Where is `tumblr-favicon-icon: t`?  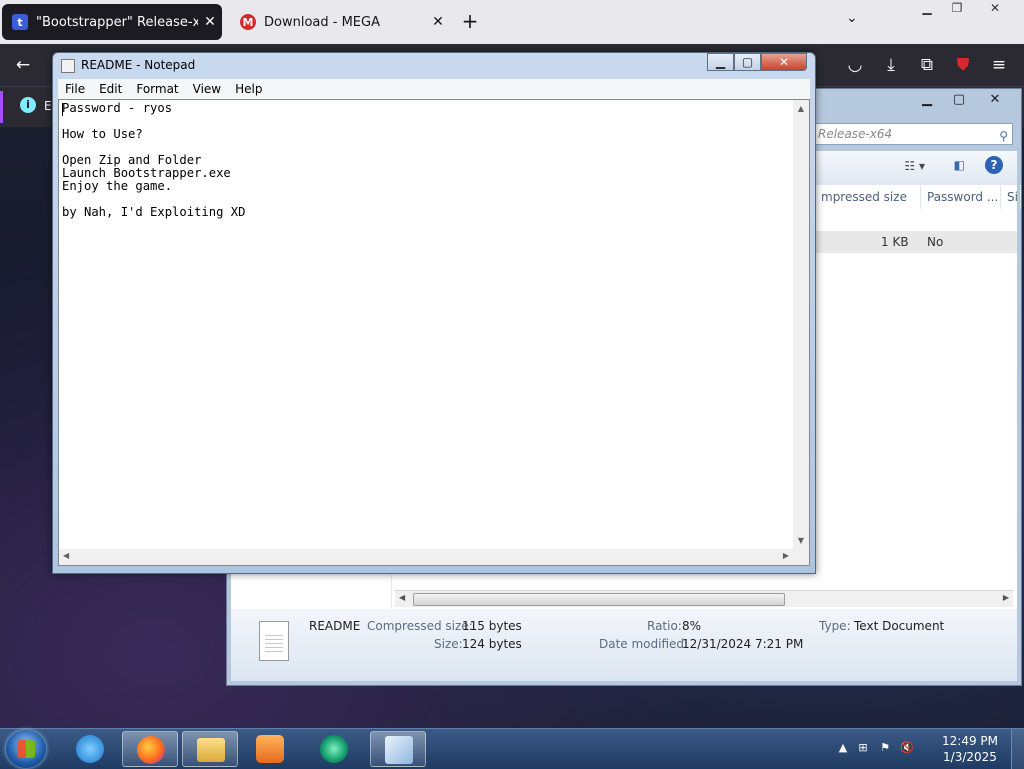 tumblr-favicon-icon: t is located at coordinates (20, 22).